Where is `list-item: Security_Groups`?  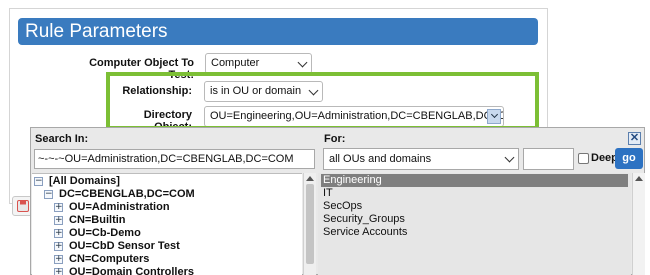 list-item: Security_Groups is located at coordinates (474, 219).